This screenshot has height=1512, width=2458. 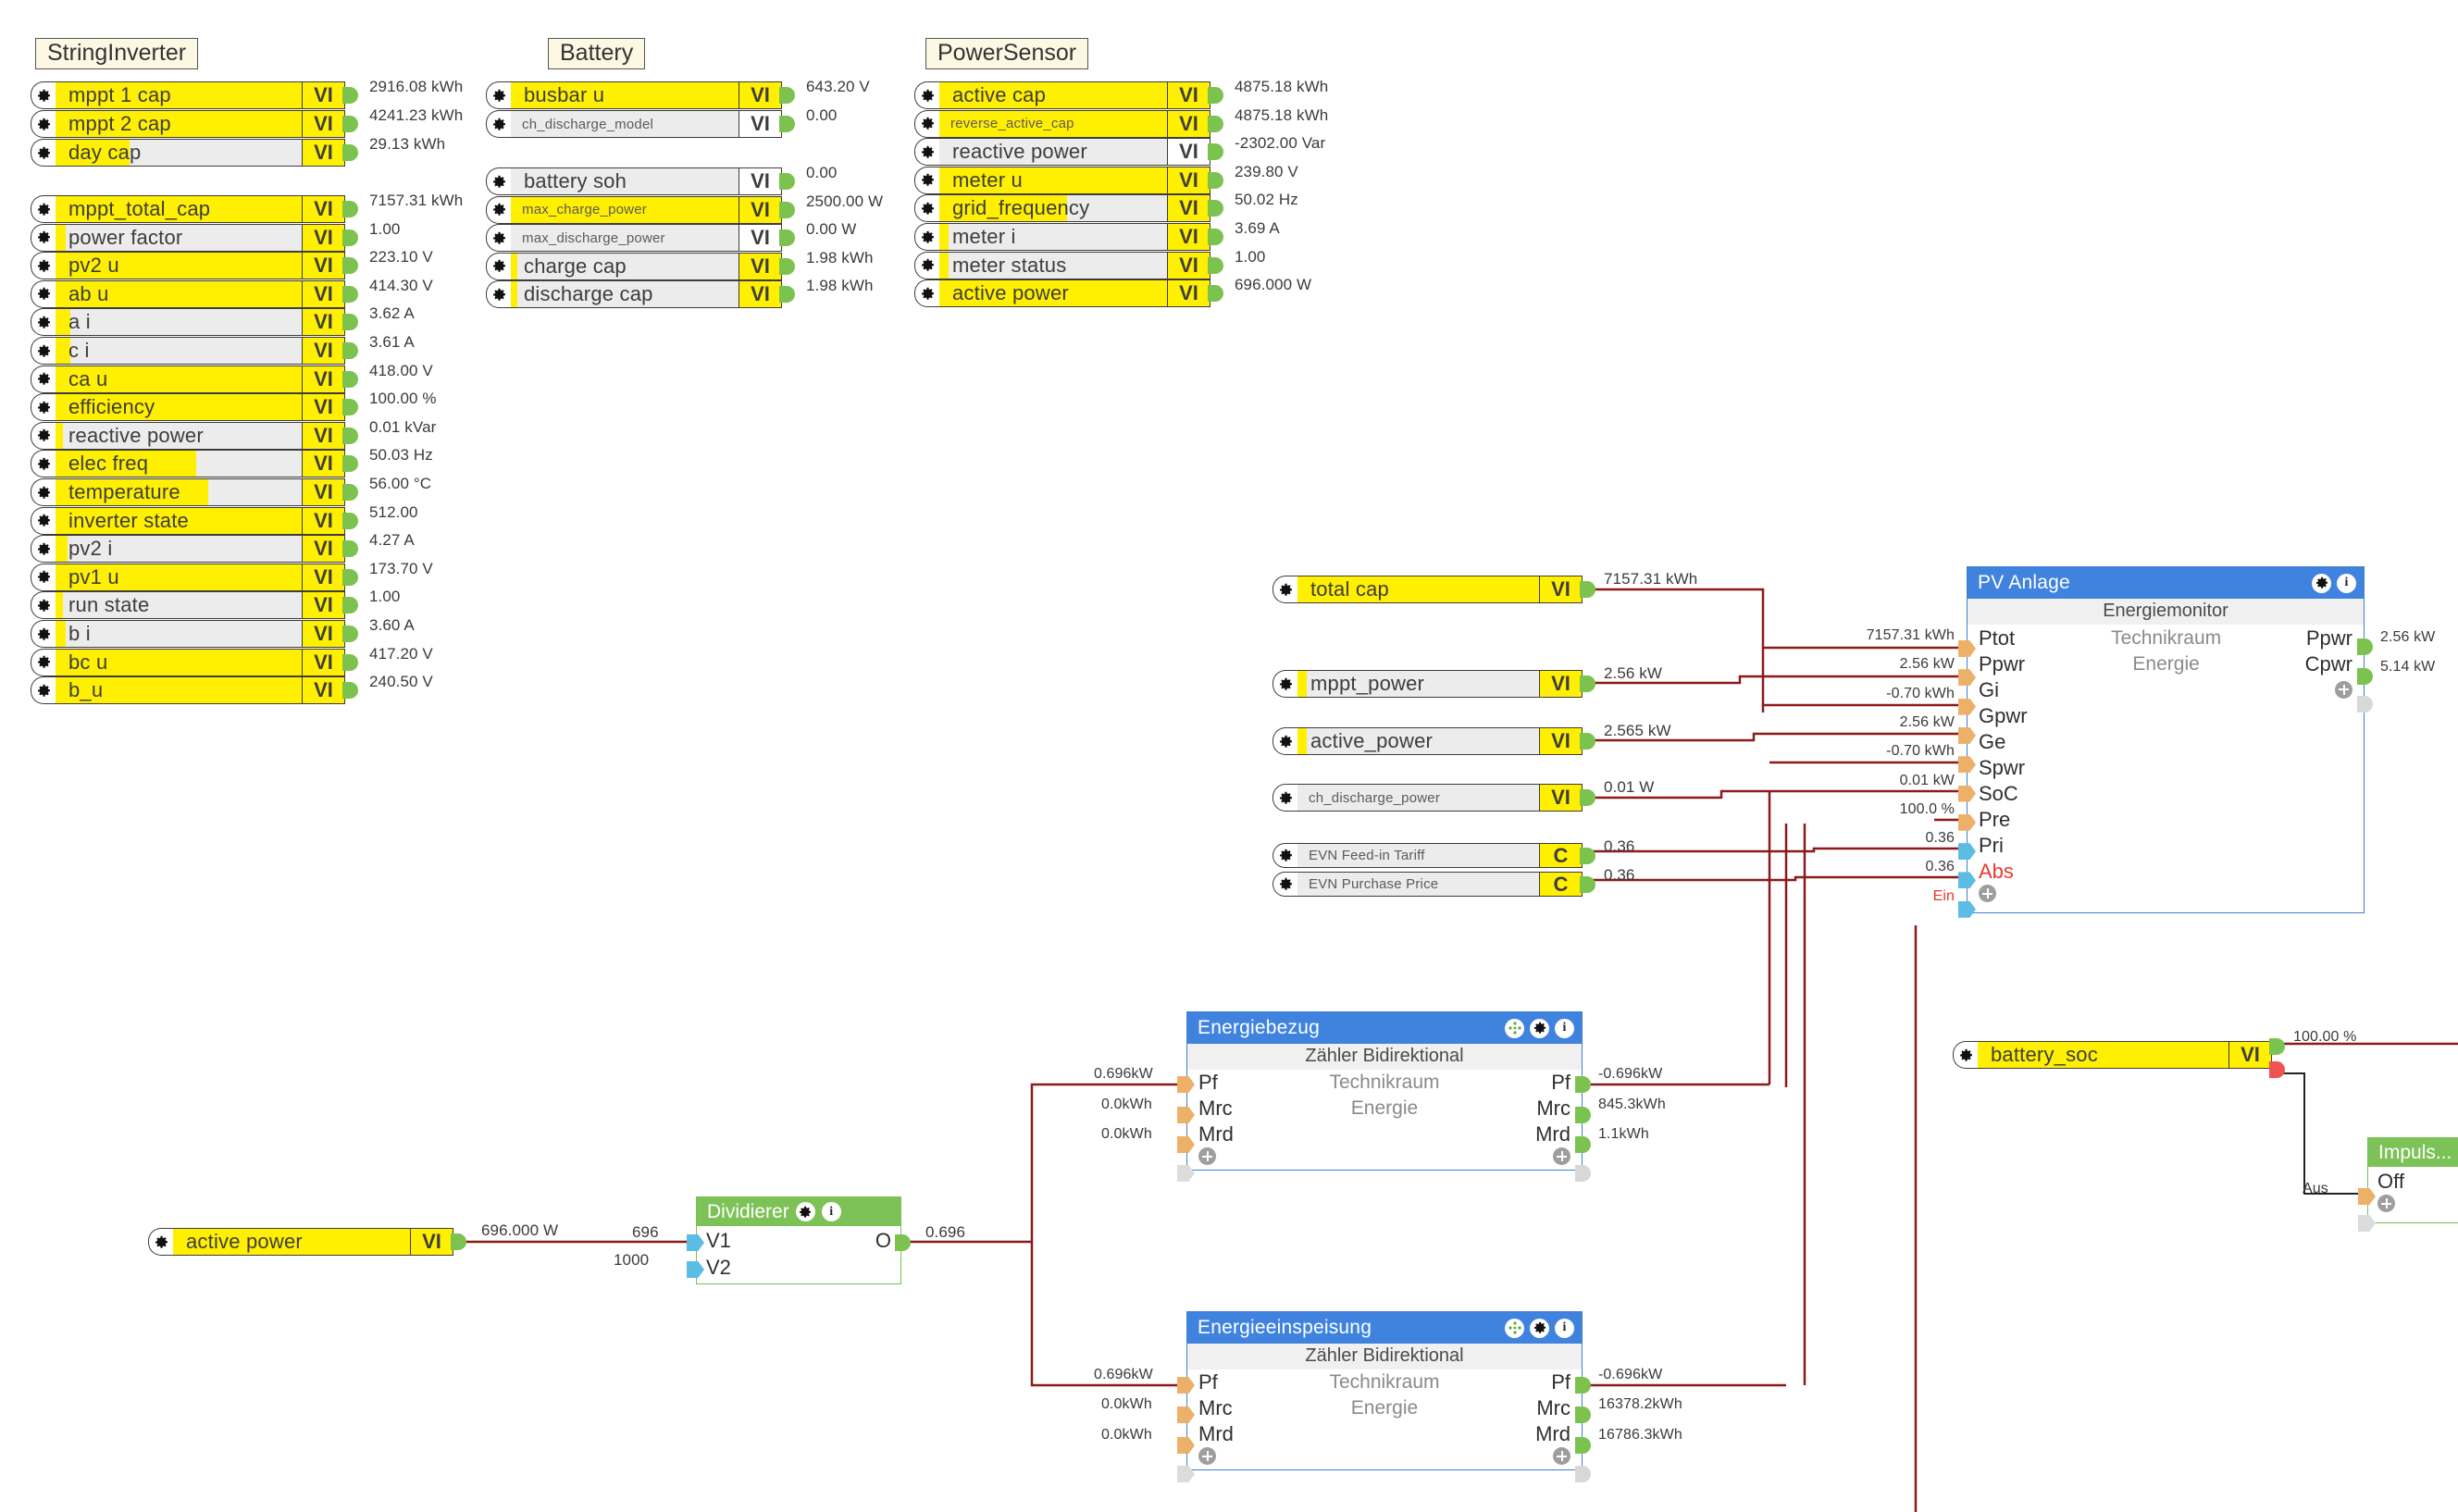 I want to click on node-row: day cap VI, so click(x=188, y=153).